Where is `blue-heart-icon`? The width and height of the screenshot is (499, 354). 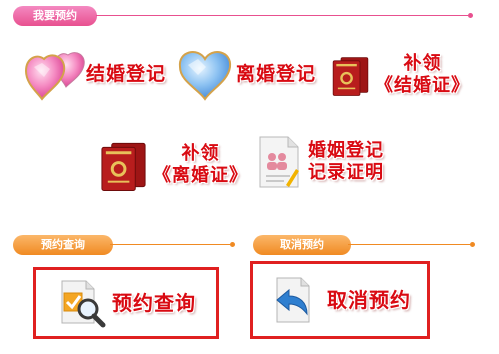 blue-heart-icon is located at coordinates (204, 76).